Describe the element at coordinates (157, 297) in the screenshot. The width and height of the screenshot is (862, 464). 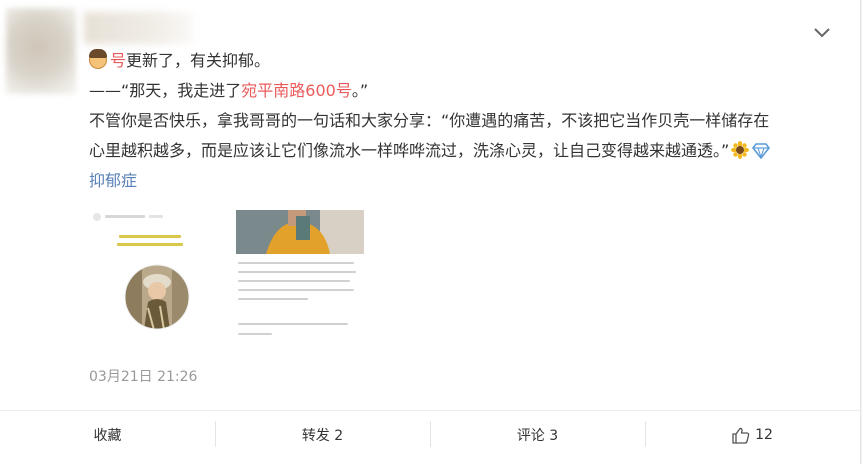
I see `portrait-photo` at that location.